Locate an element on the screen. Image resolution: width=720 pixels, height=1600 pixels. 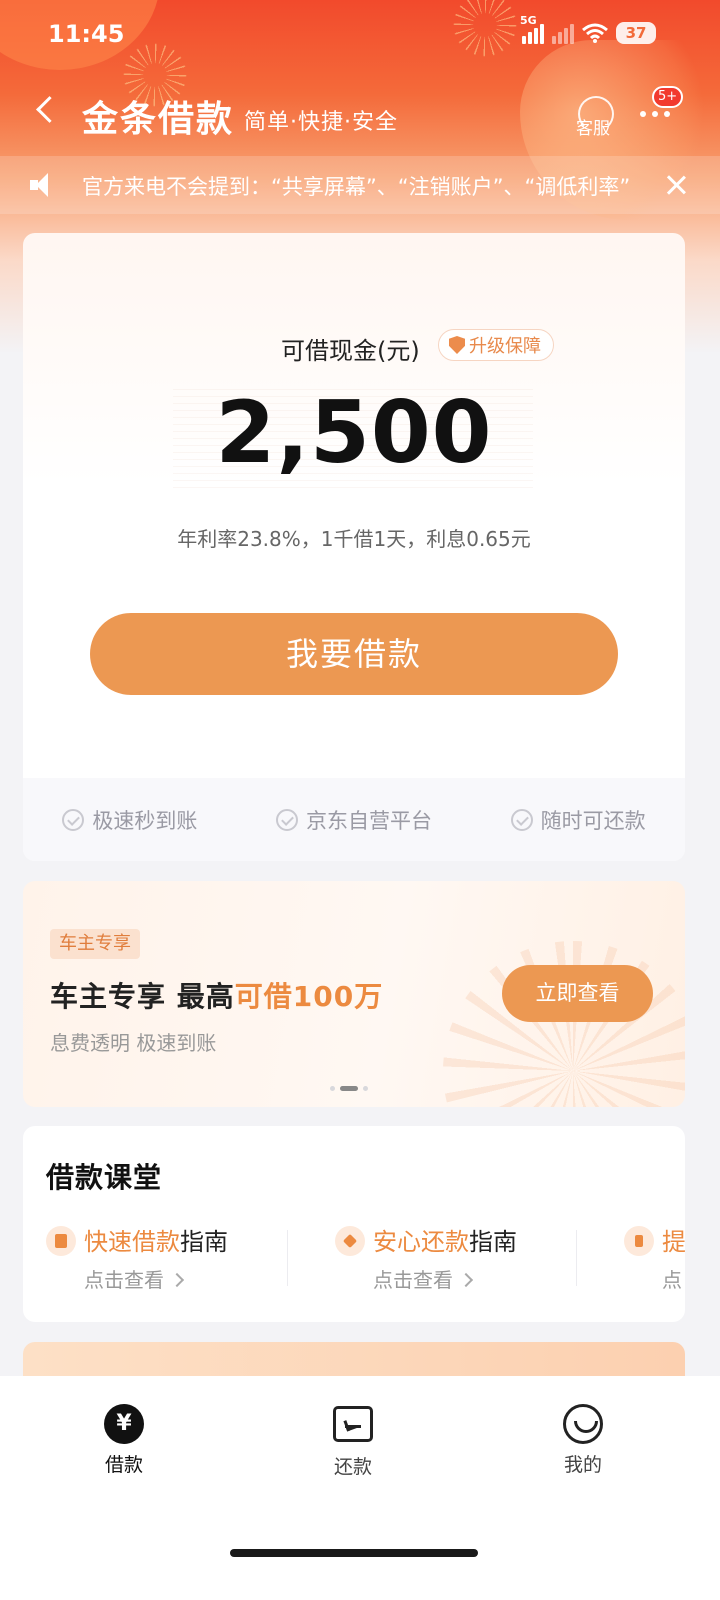
yen-icon: ¥ is located at coordinates (124, 1424).